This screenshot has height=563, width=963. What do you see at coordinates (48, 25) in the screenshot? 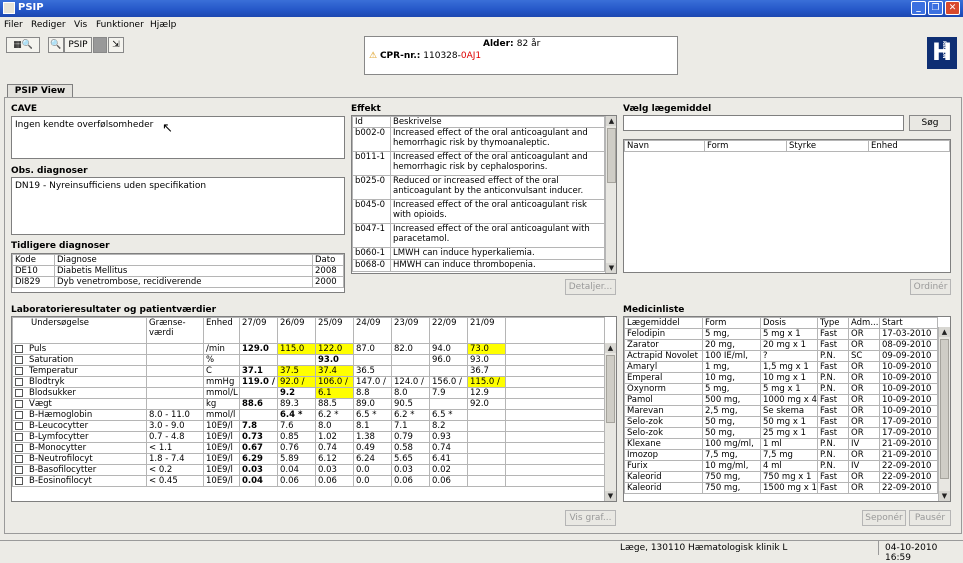
I see `menu-rediger: Rediger` at bounding box center [48, 25].